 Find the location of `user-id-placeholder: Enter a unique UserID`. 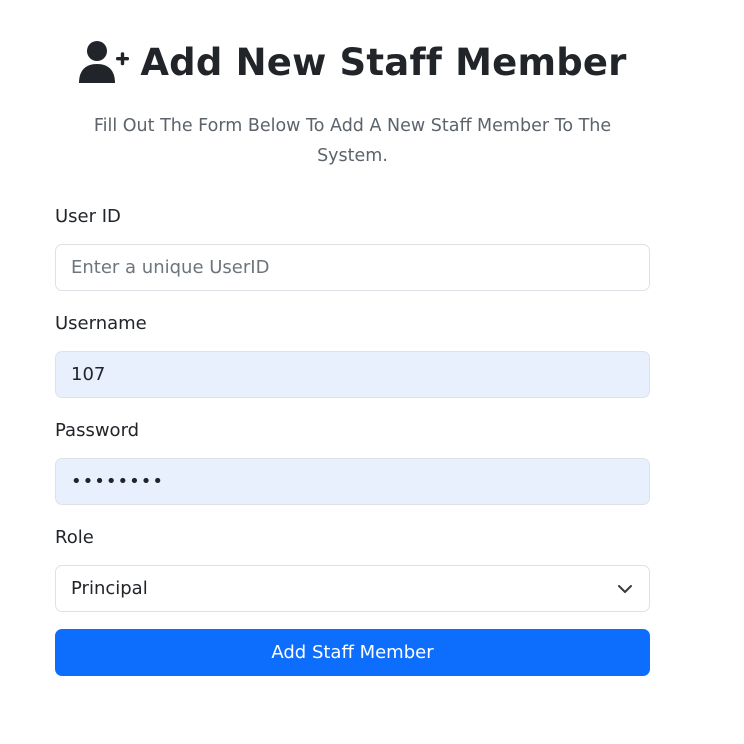

user-id-placeholder: Enter a unique UserID is located at coordinates (170, 267).